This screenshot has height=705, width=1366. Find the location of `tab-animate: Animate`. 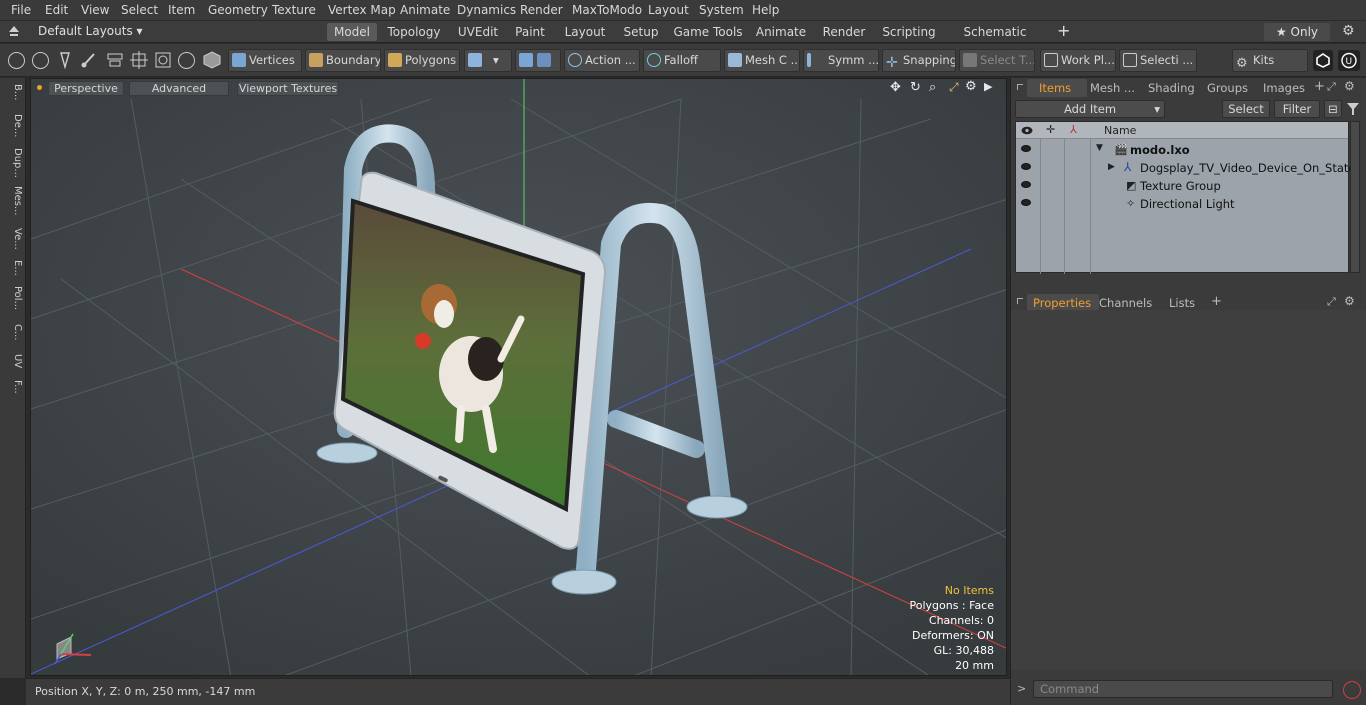

tab-animate: Animate is located at coordinates (781, 32).